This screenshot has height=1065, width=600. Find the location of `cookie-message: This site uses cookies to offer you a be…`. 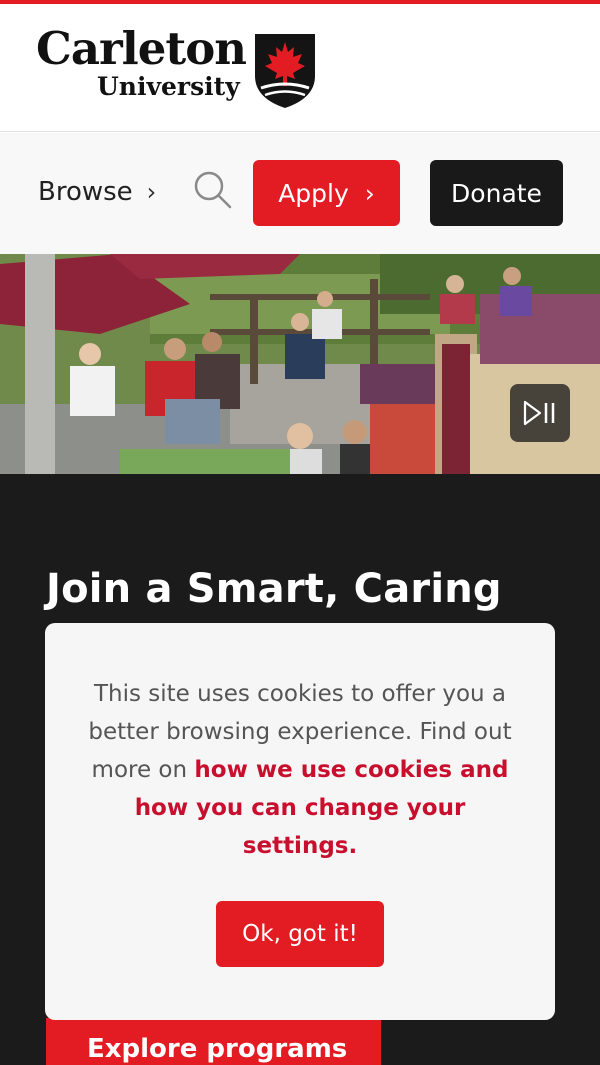

cookie-message: This site uses cookies to offer you a be… is located at coordinates (300, 770).